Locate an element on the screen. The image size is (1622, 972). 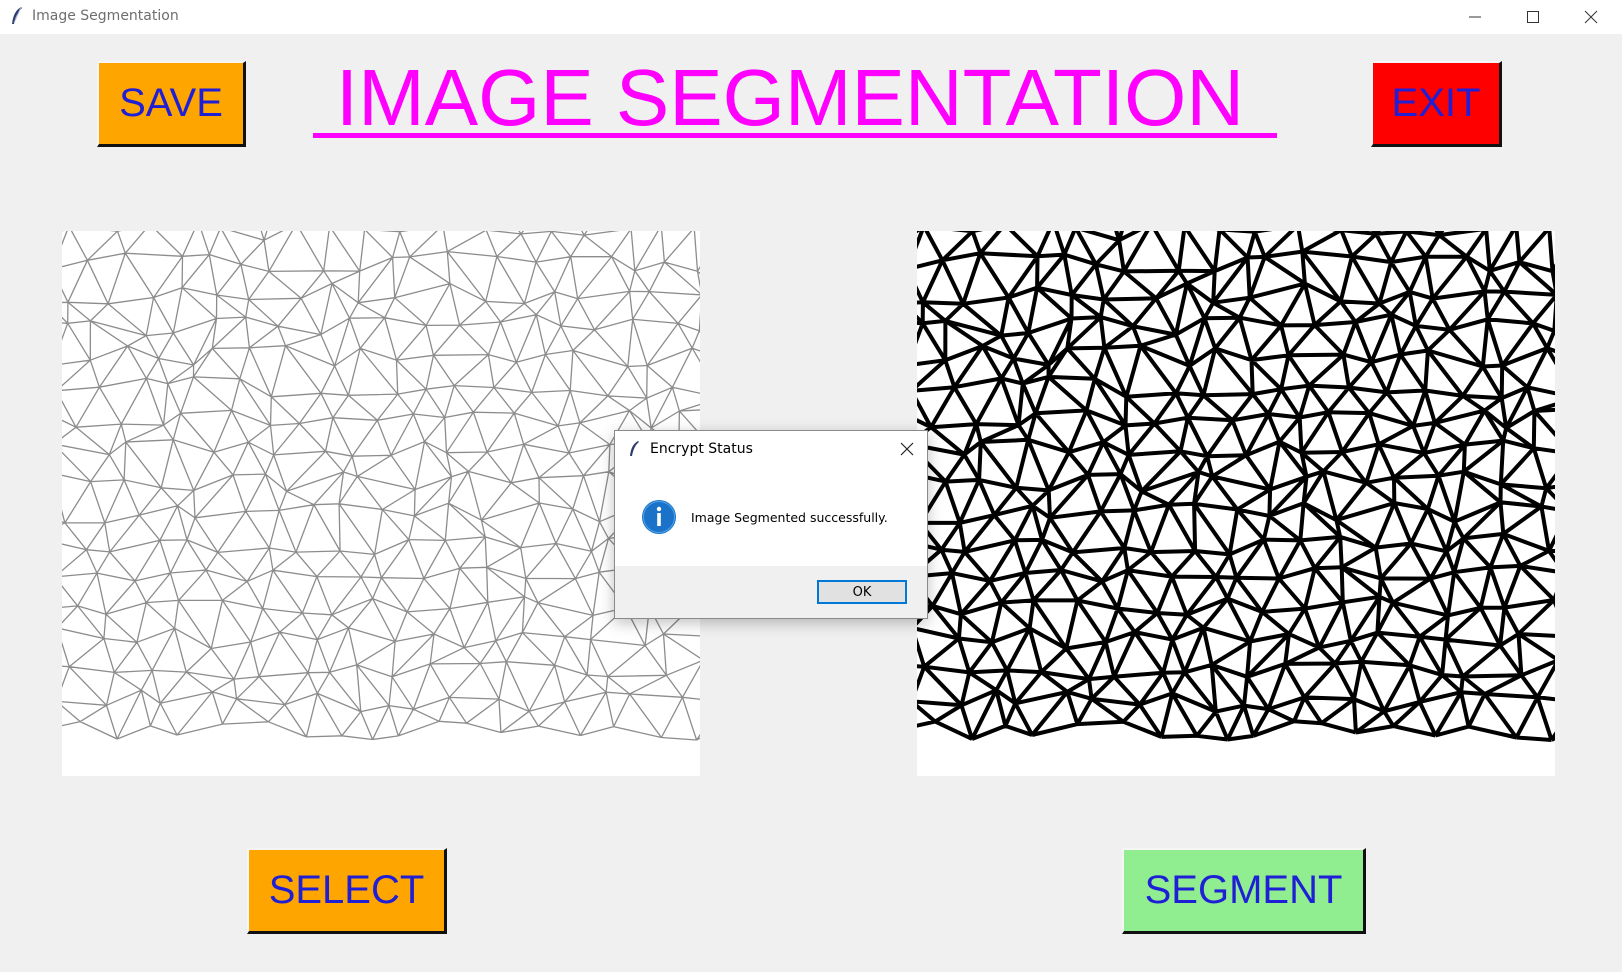
minimize-icon is located at coordinates (1475, 17).